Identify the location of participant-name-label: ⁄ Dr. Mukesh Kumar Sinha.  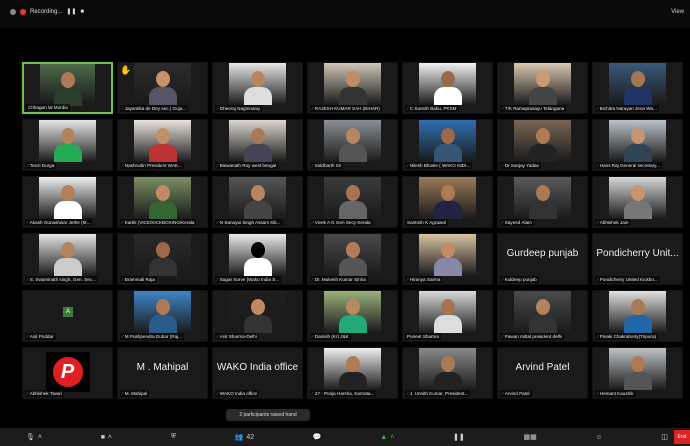
(339, 279).